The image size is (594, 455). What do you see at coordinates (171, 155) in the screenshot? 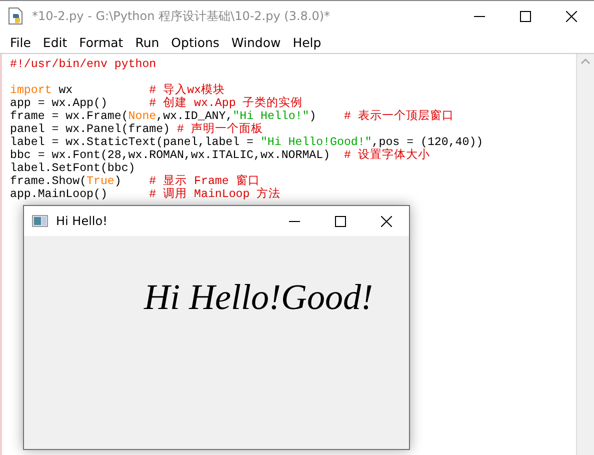
I see `code-text: bbc = wx.Font(28,wx.ROMAN,wx.ITALIC,wx.NORMAL)` at bounding box center [171, 155].